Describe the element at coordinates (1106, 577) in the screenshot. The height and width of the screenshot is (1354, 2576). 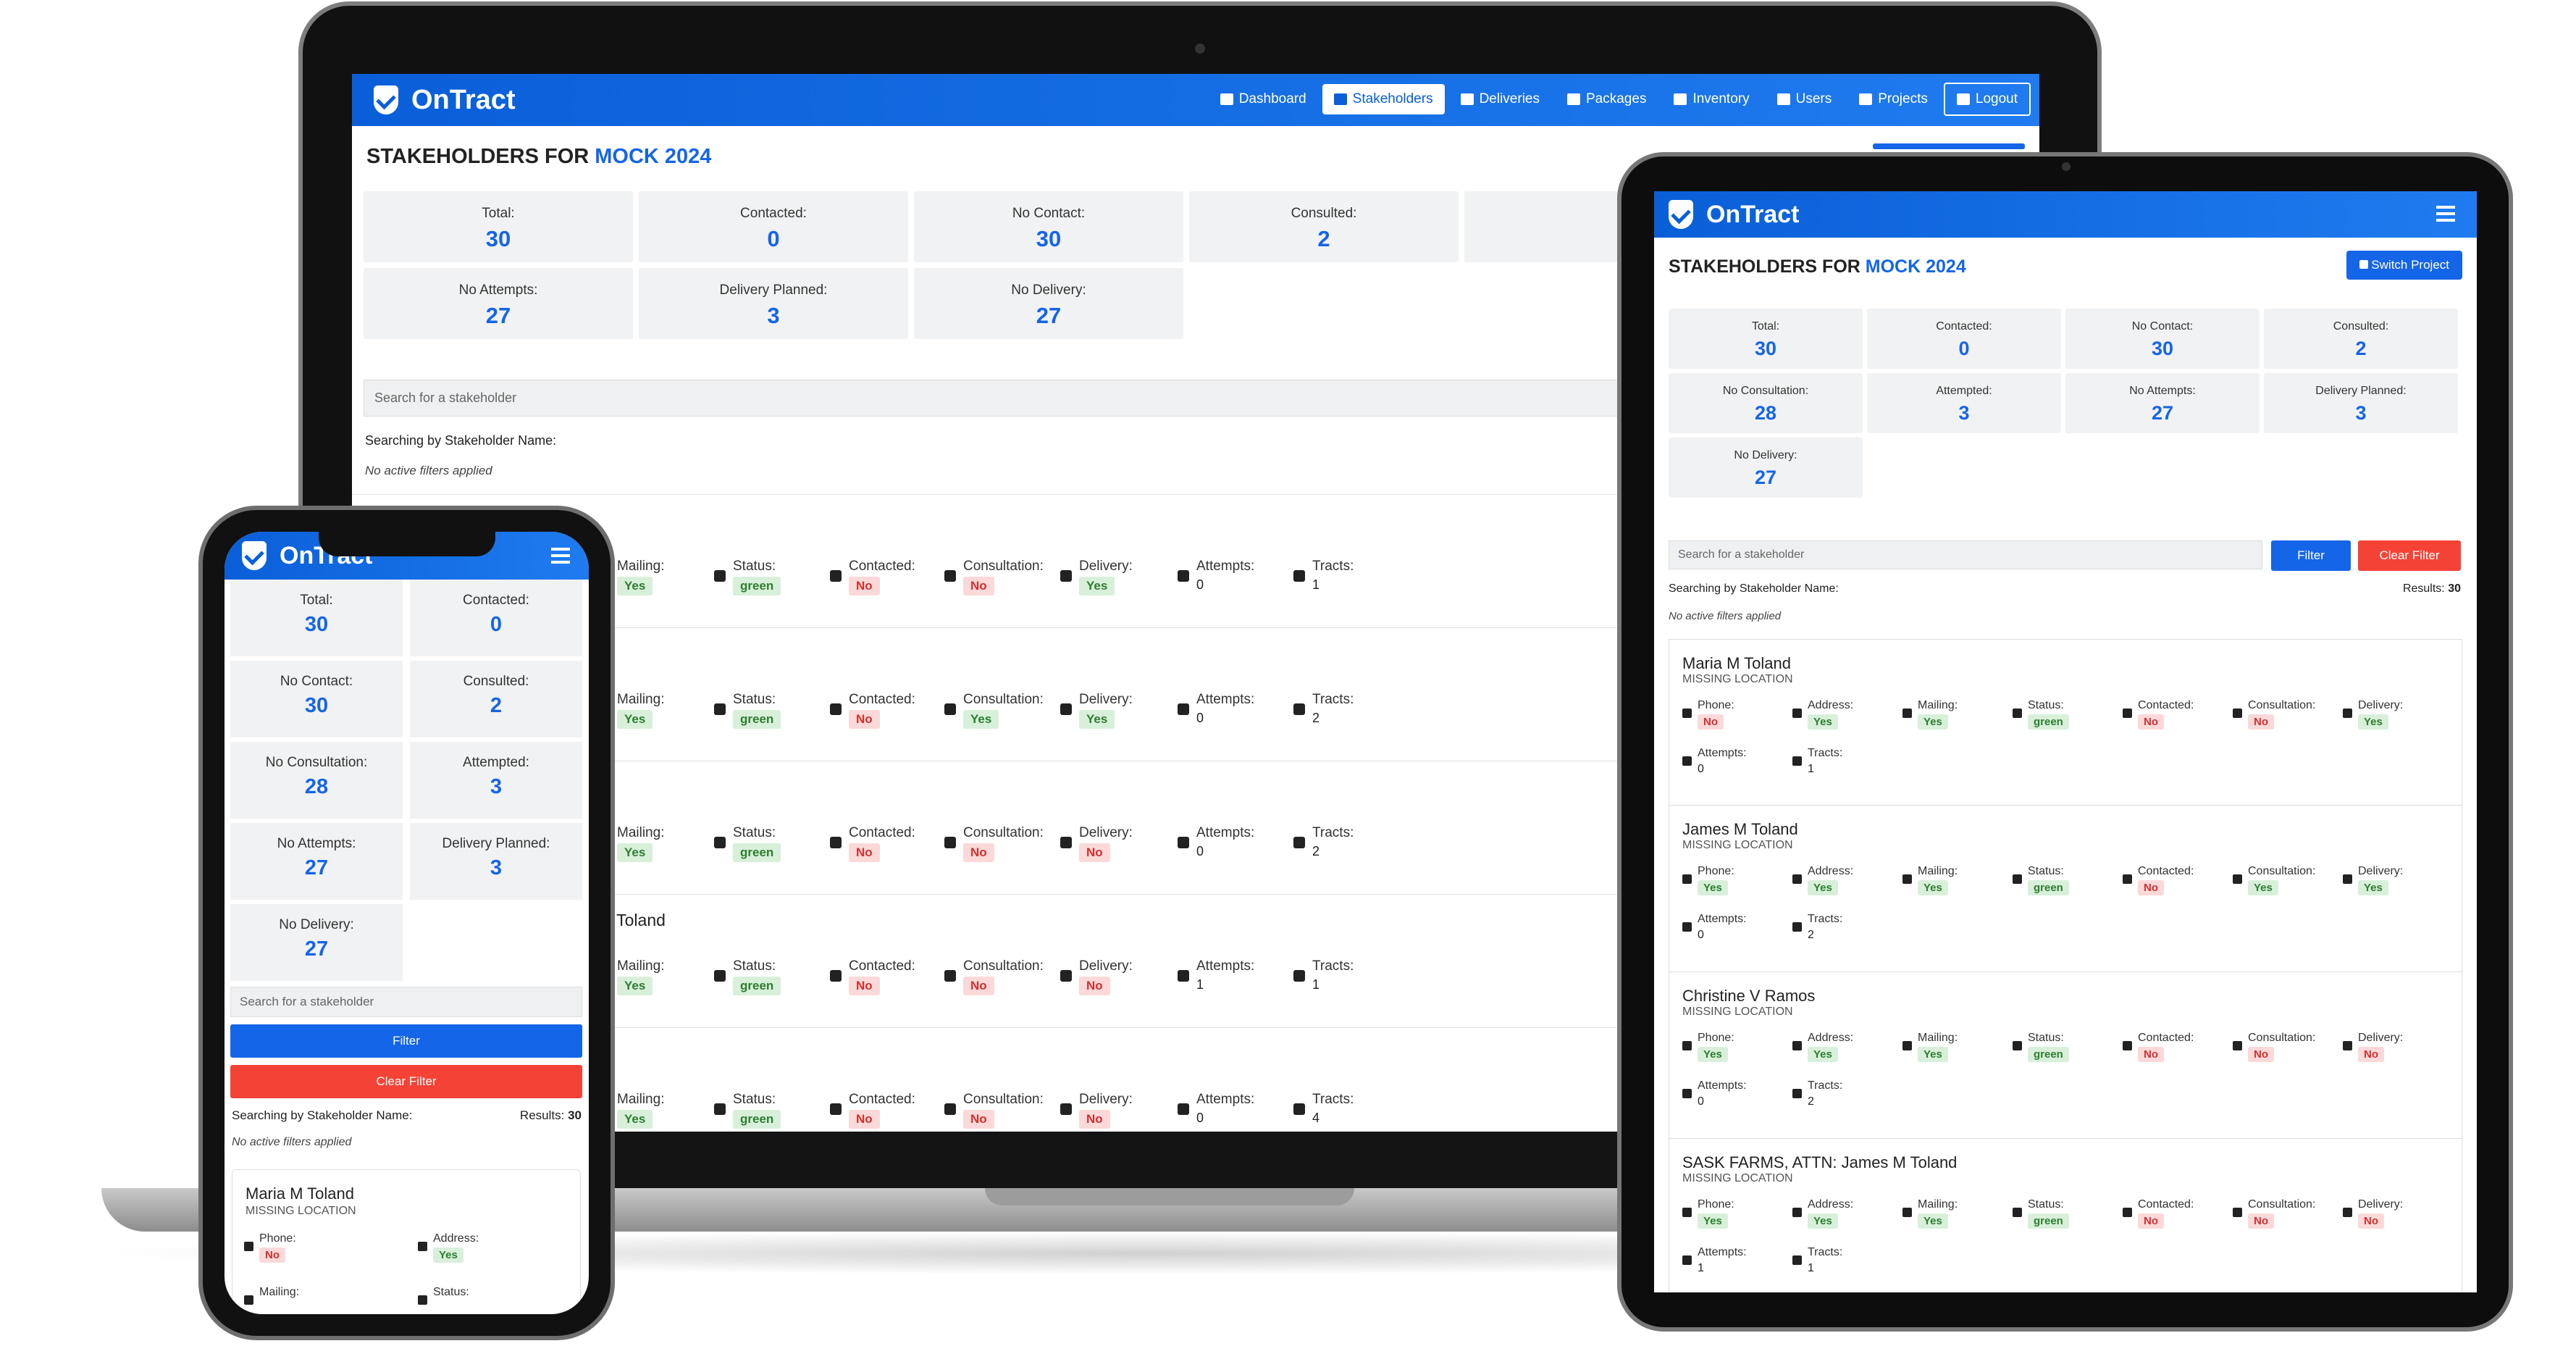
I see `field-body: Delivery: Yes` at that location.